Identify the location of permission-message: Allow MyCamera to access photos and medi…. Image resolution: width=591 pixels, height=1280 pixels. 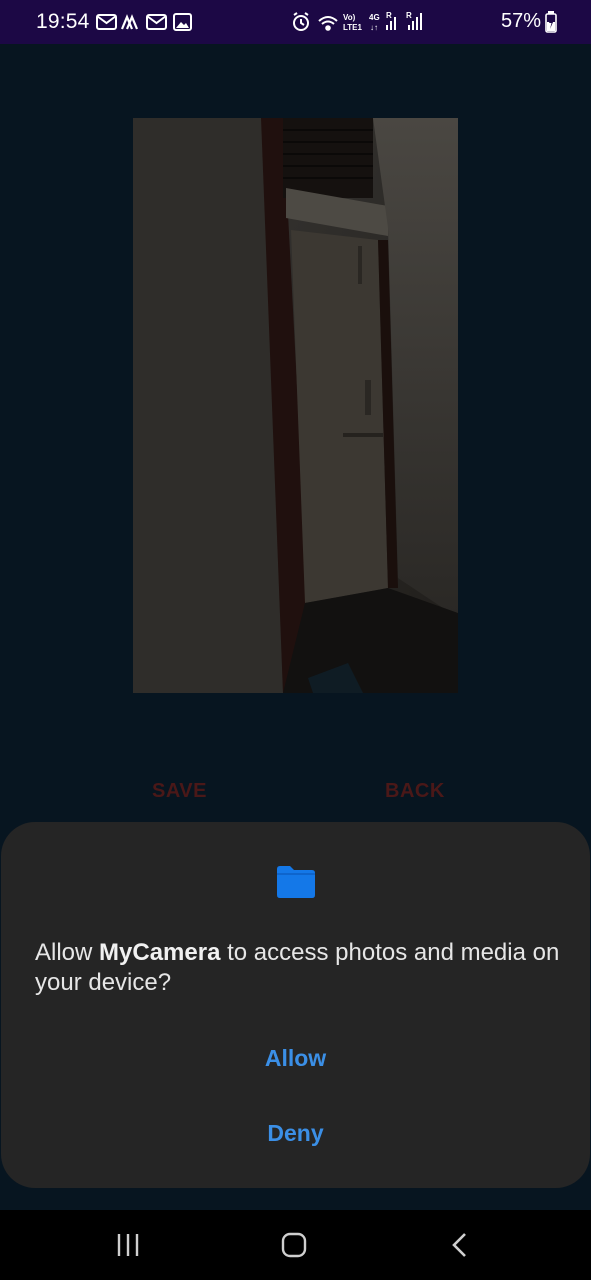
(300, 968).